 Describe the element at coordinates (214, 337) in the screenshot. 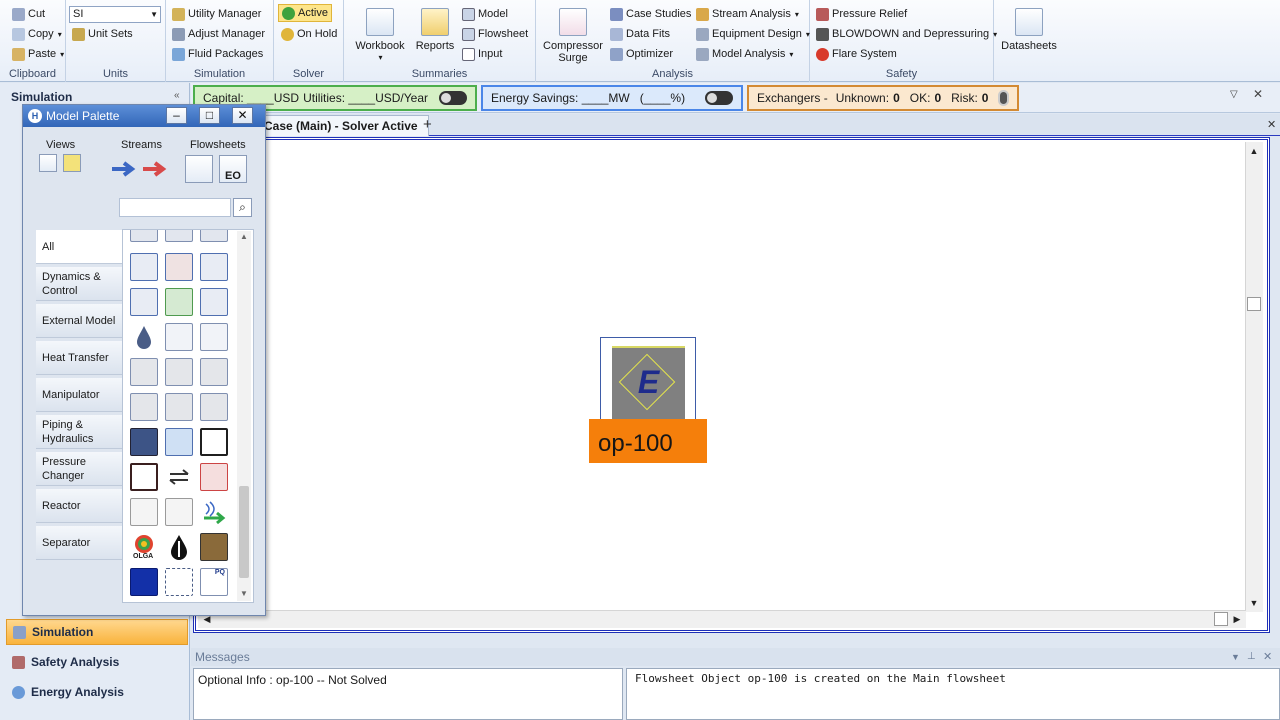

I see `mixer-icon` at that location.